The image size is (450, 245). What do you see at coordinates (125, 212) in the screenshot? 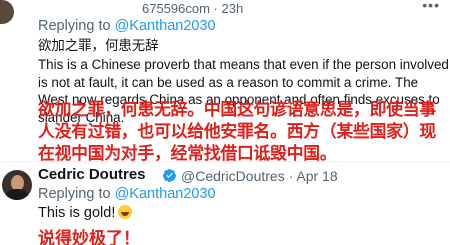
I see `rofl-emoji-icon` at bounding box center [125, 212].